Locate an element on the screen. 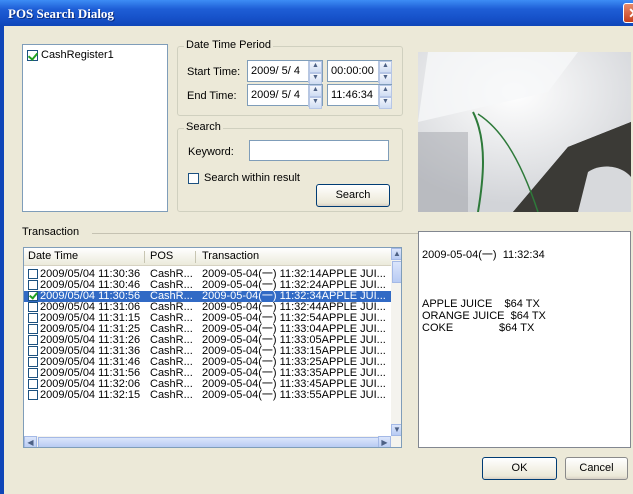 The image size is (633, 494). end-date-spinner: ▲ ▼ is located at coordinates (315, 97).